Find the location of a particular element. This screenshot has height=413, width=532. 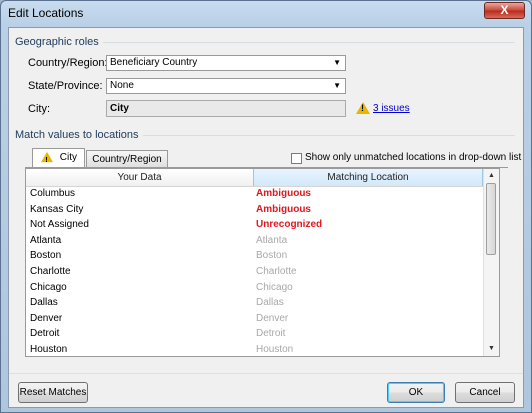

scroll-thumb is located at coordinates (491, 219).